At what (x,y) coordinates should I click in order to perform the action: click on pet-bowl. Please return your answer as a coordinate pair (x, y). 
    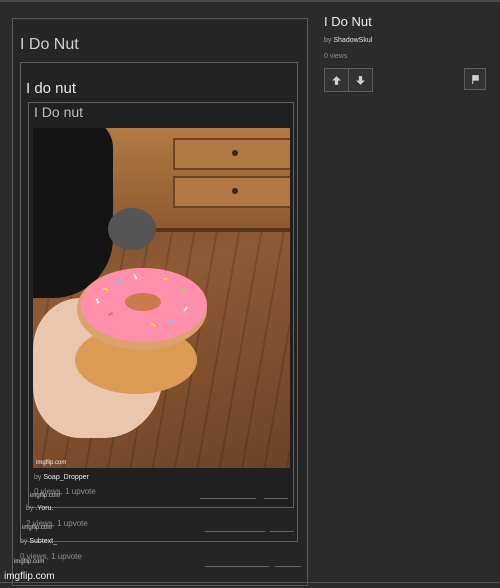
    Looking at the image, I should click on (132, 229).